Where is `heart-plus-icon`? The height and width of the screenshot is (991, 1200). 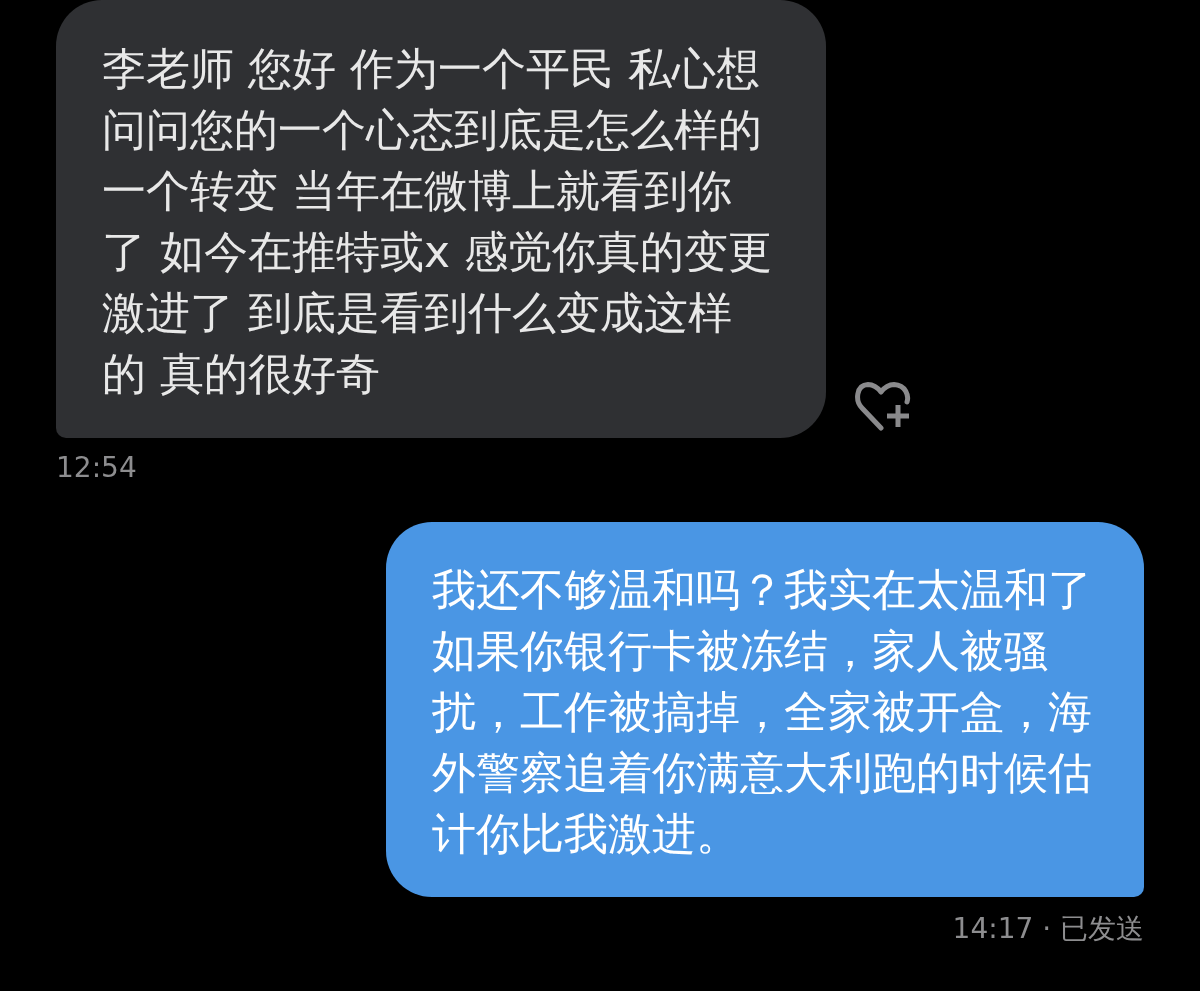
heart-plus-icon is located at coordinates (882, 406).